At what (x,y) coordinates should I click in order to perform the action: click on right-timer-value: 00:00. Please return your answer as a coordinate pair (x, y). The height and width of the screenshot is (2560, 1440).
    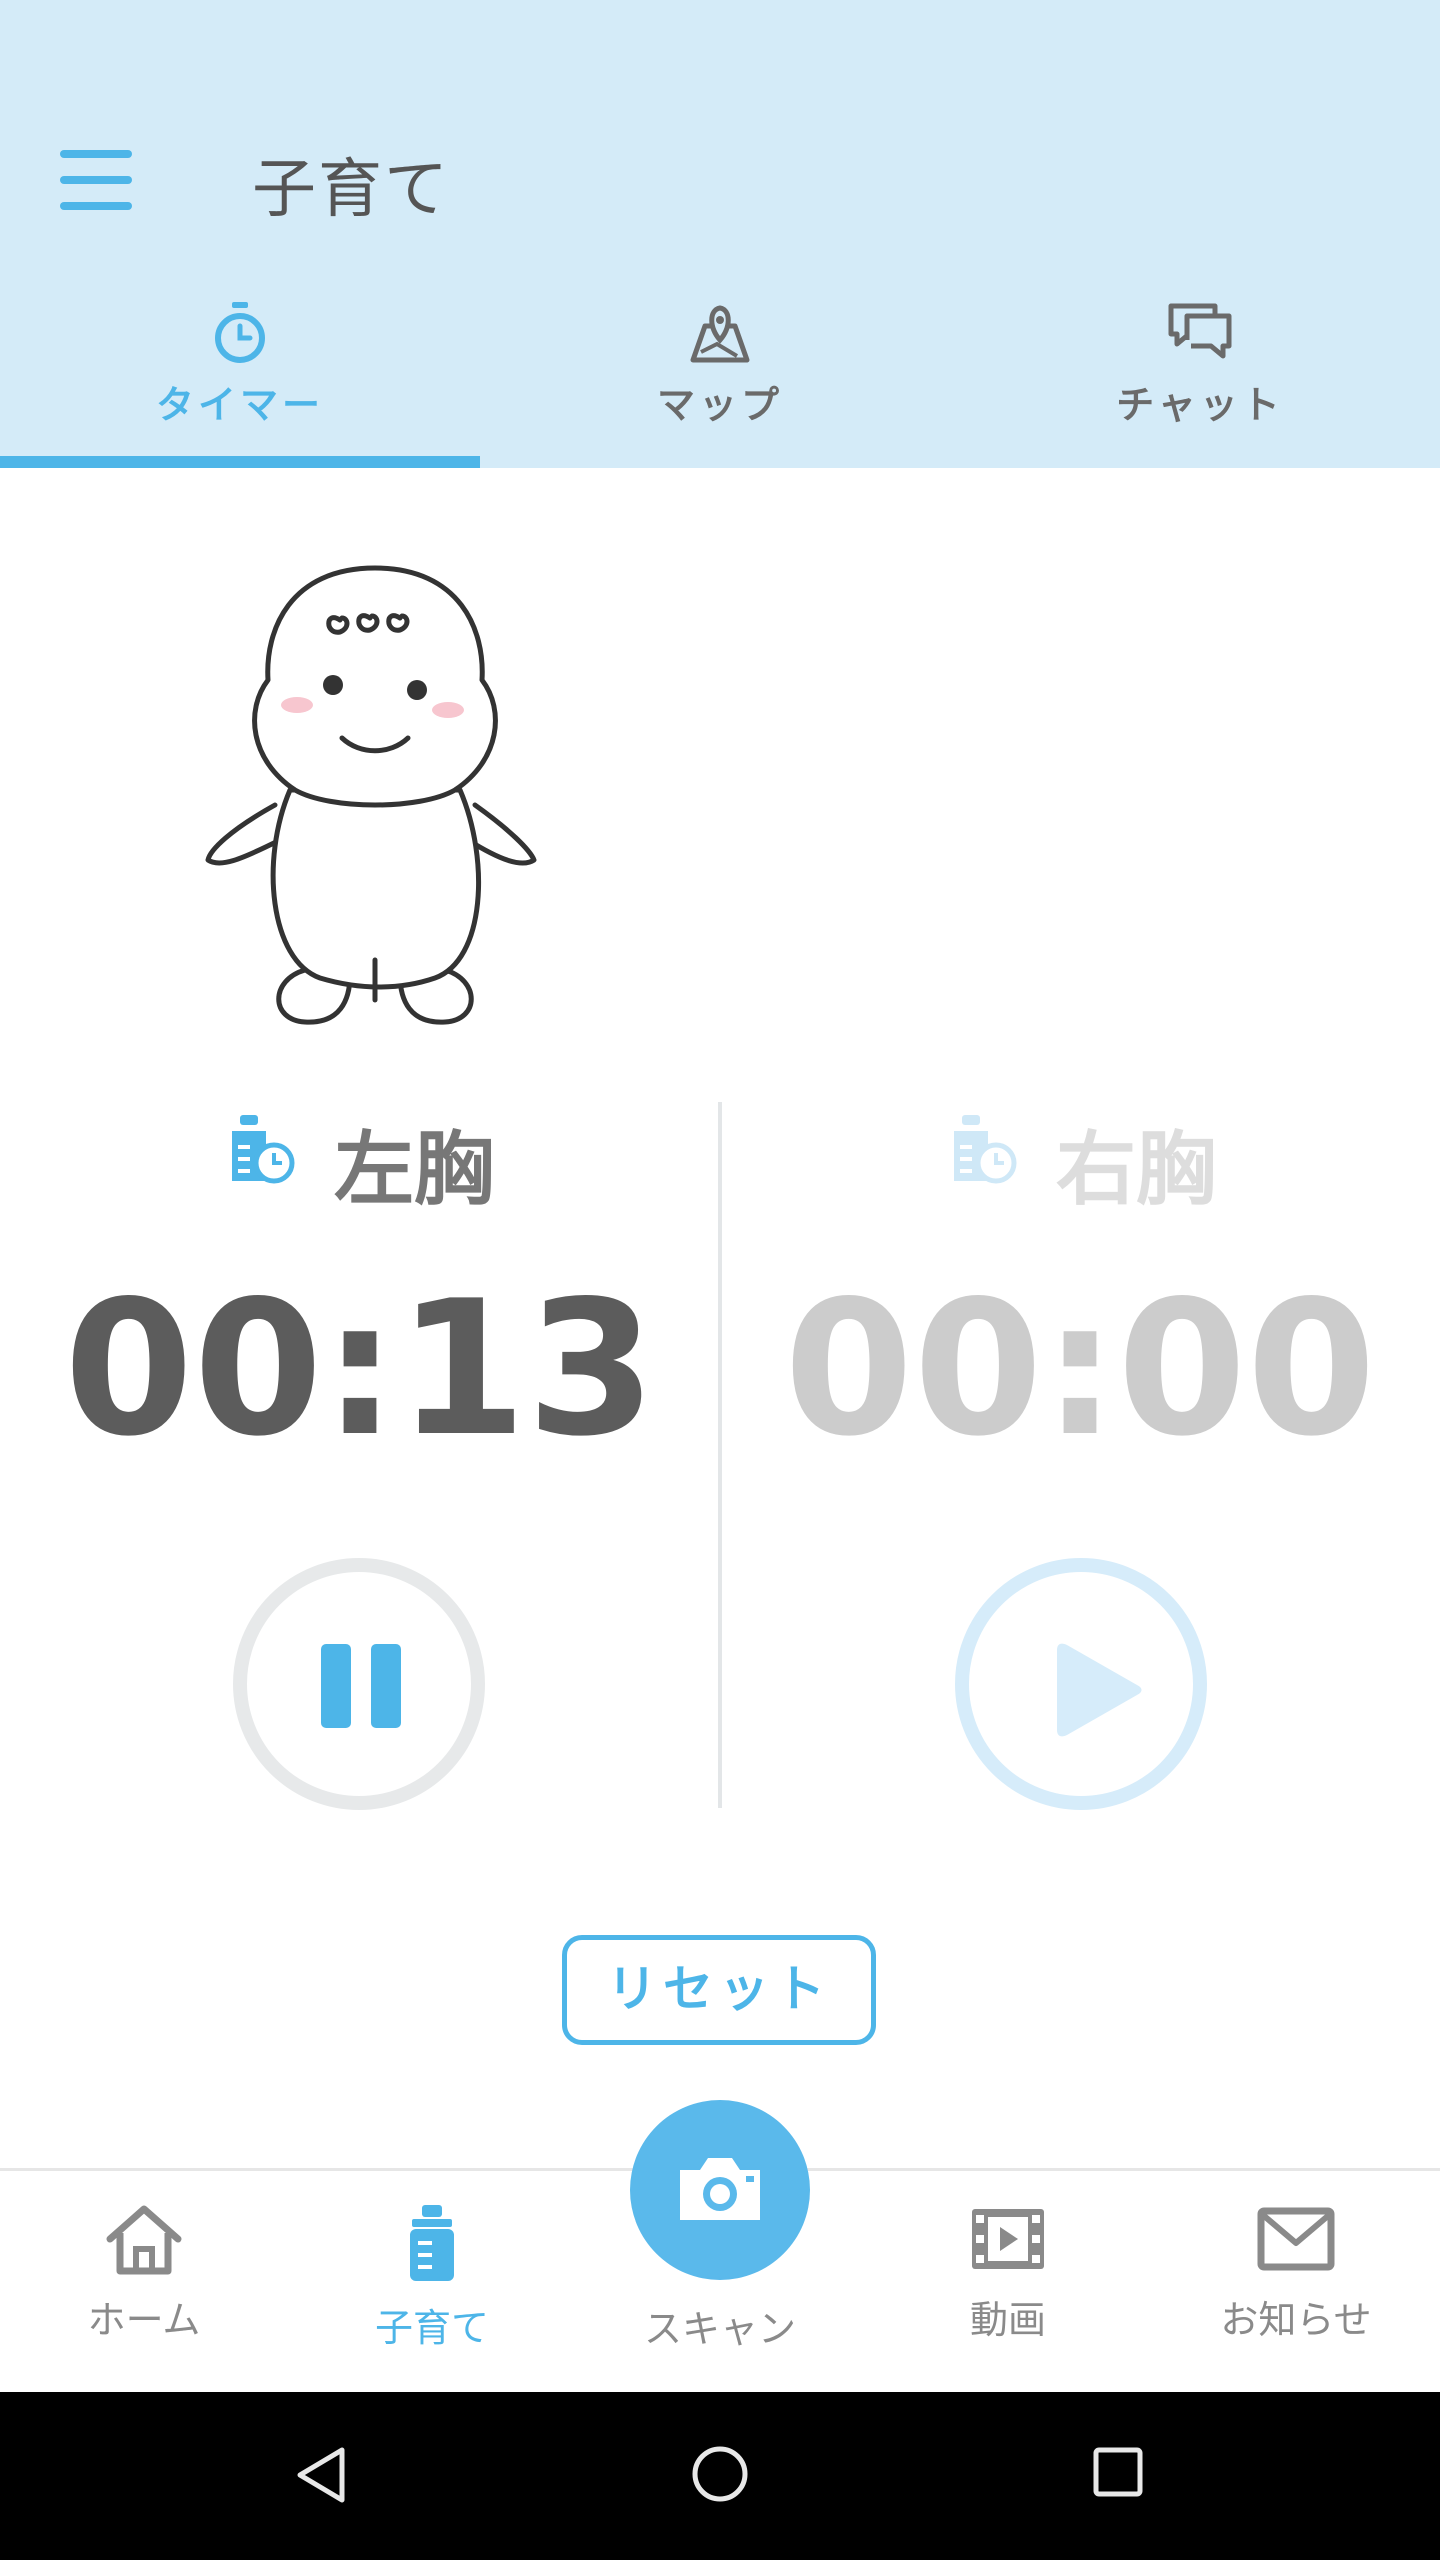
    Looking at the image, I should click on (1080, 1368).